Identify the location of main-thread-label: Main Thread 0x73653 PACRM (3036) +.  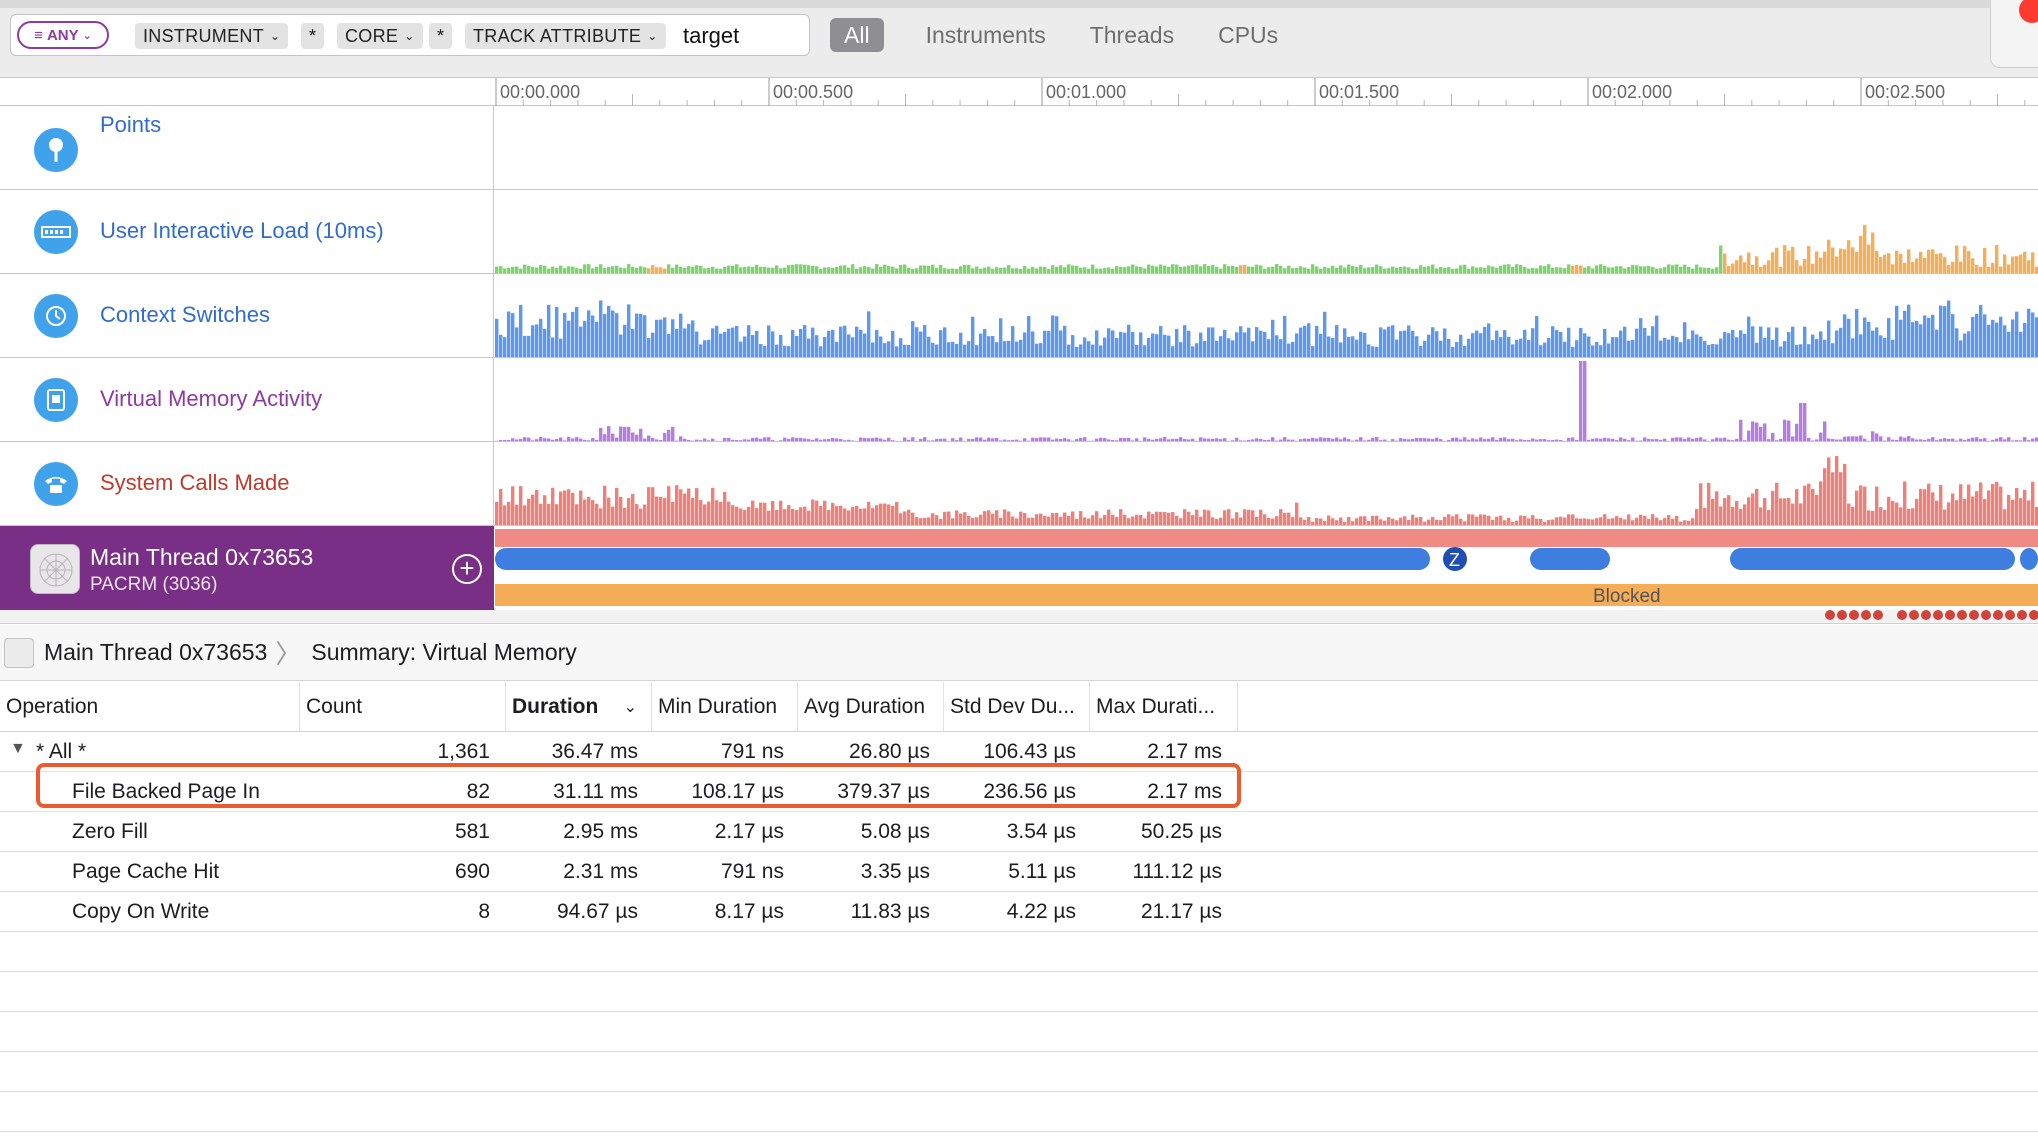
(247, 568).